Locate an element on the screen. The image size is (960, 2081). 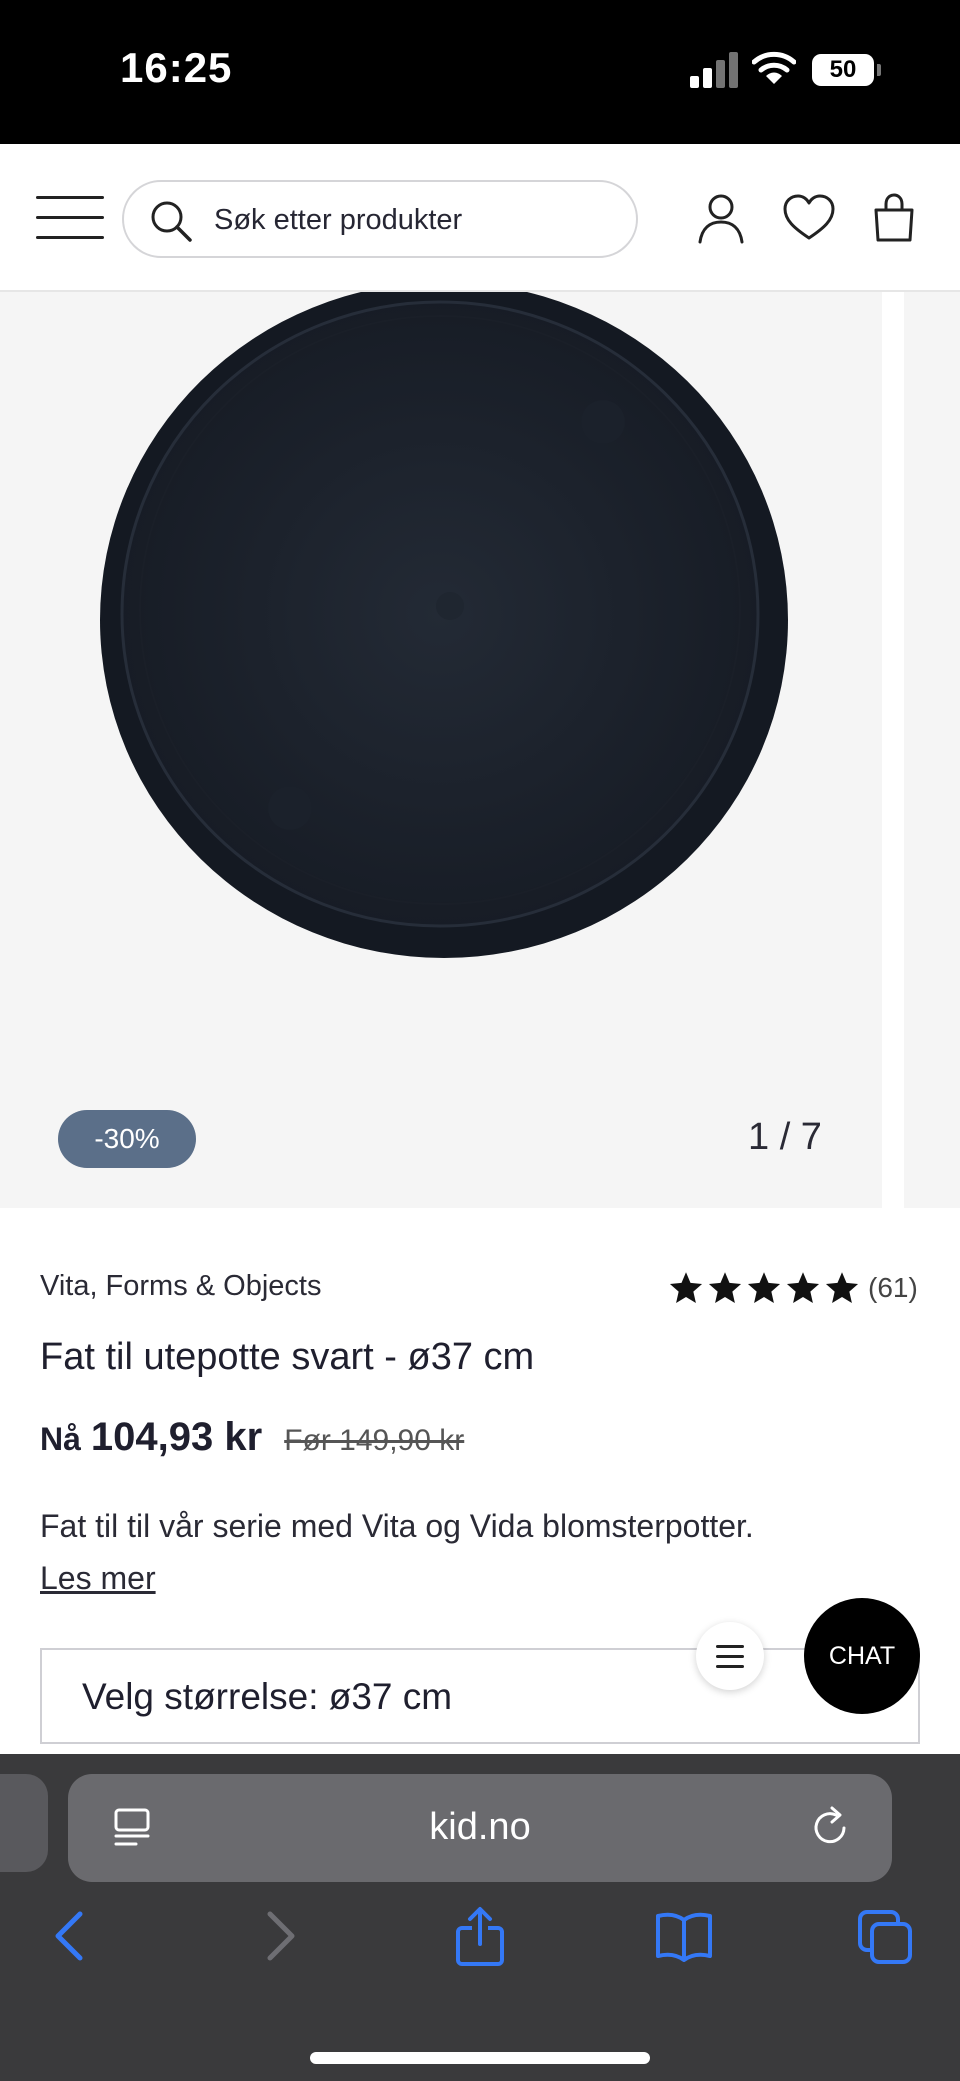
price-prefix: Nå is located at coordinates (60, 1439).